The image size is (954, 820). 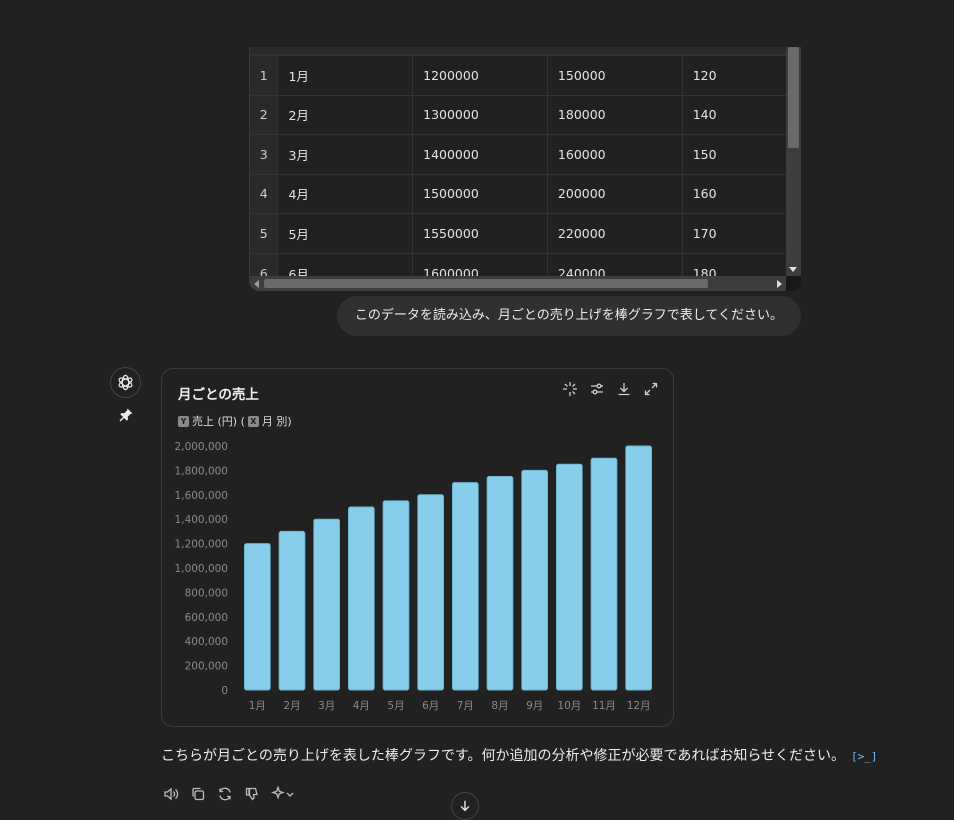 What do you see at coordinates (291, 706) in the screenshot?
I see `x-tick-label: 2月` at bounding box center [291, 706].